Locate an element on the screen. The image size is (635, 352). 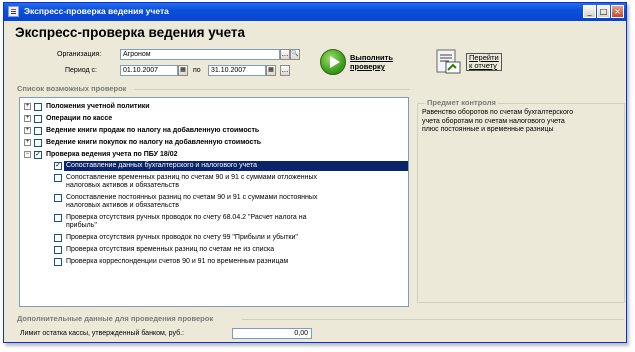
page-title: Экспресс-проверка ведения учета is located at coordinates (130, 32).